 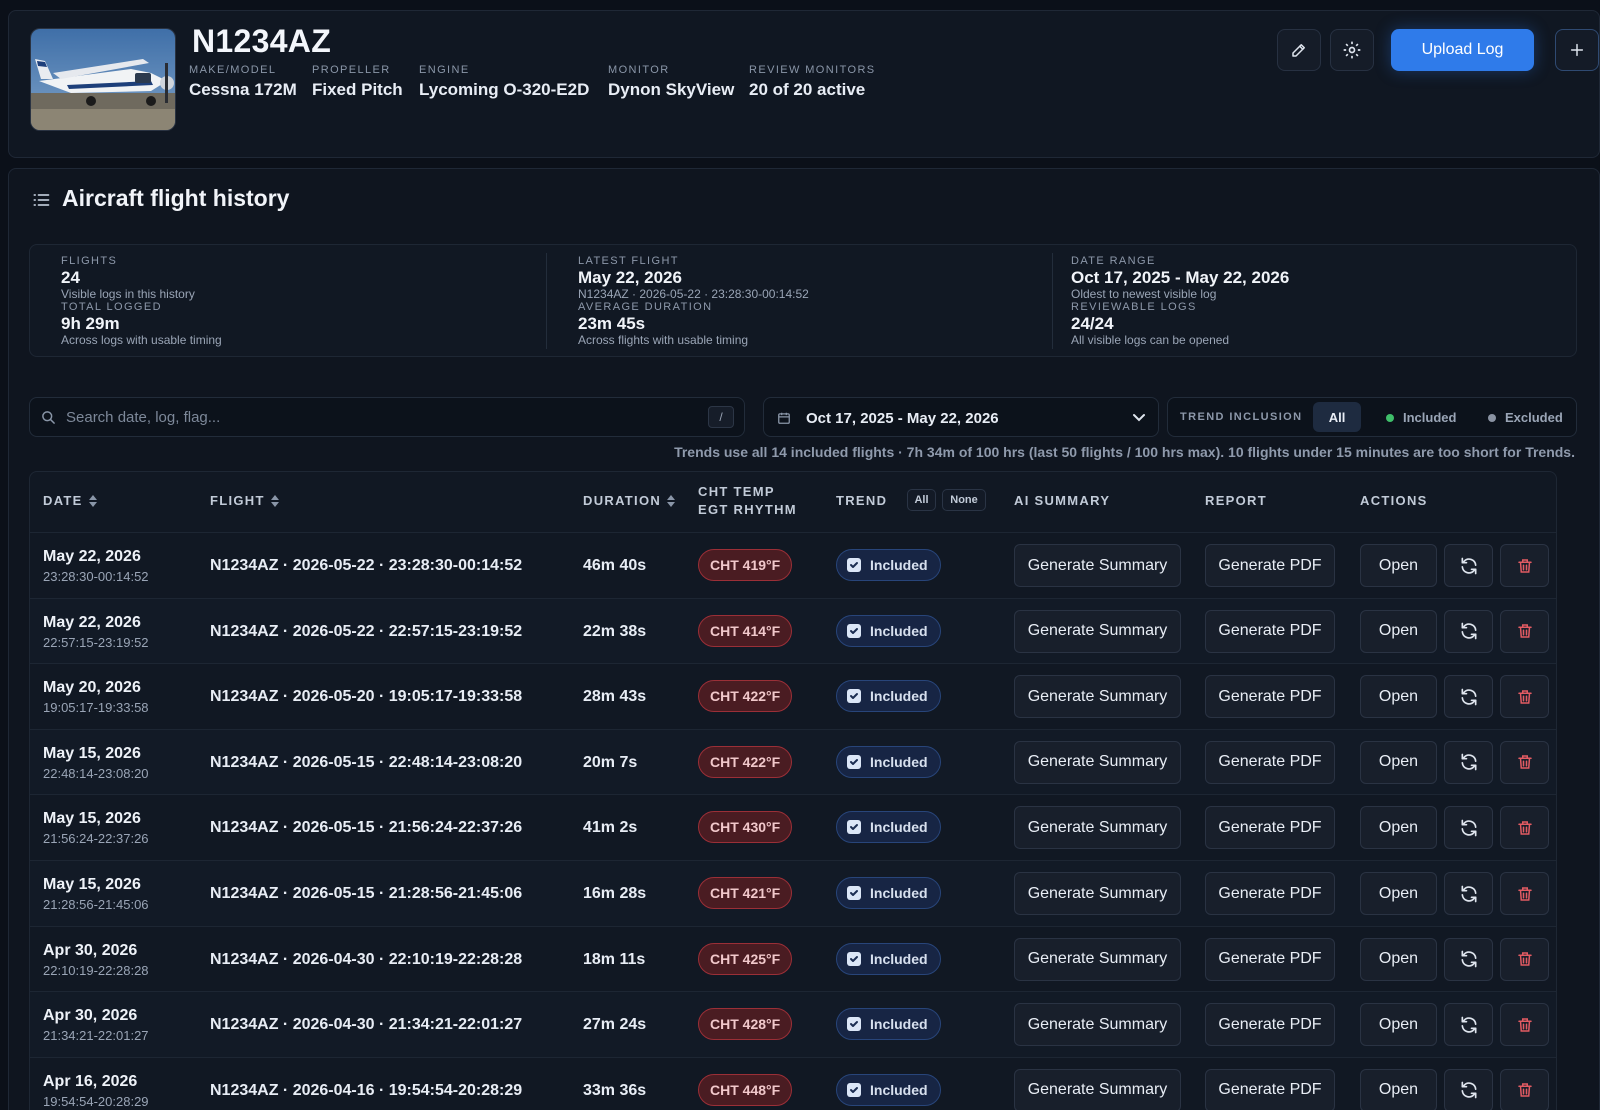 What do you see at coordinates (1577, 50) in the screenshot?
I see `add-button` at bounding box center [1577, 50].